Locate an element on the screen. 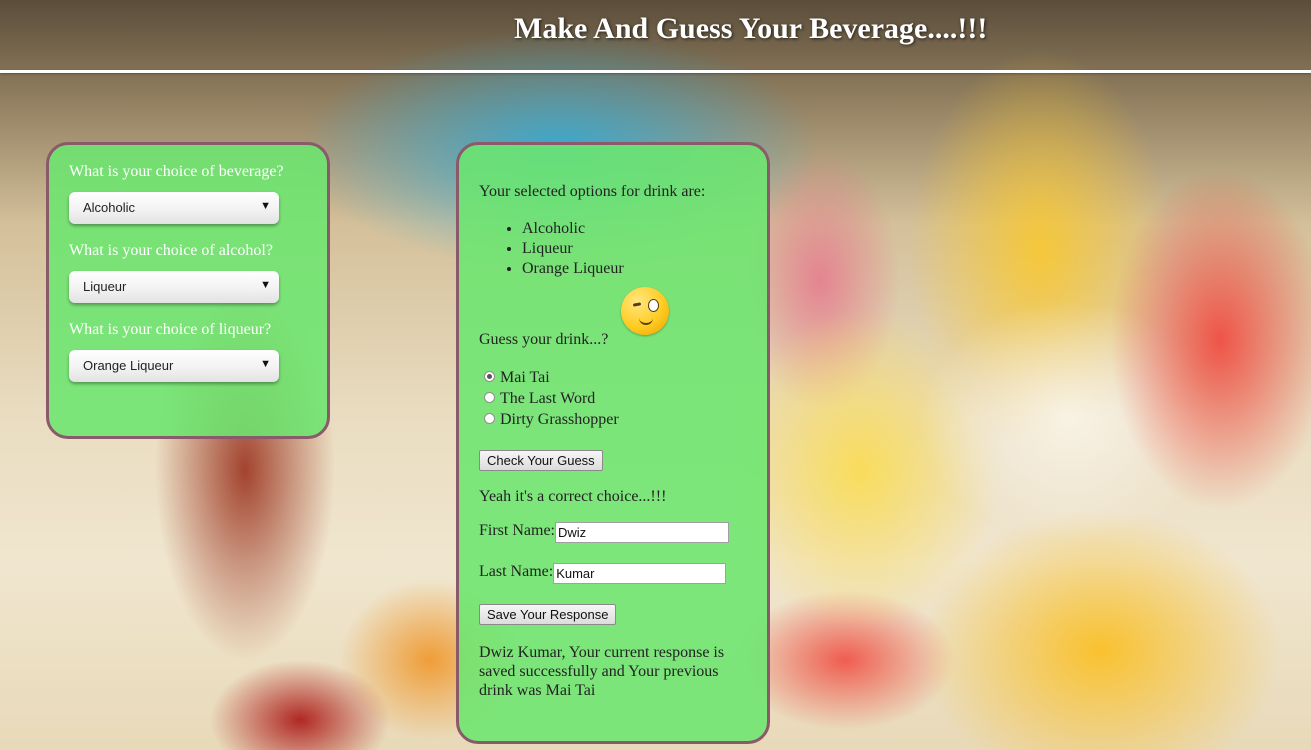 This screenshot has width=1311, height=750. guess-option-mai-tai: Mai Tai is located at coordinates (613, 377).